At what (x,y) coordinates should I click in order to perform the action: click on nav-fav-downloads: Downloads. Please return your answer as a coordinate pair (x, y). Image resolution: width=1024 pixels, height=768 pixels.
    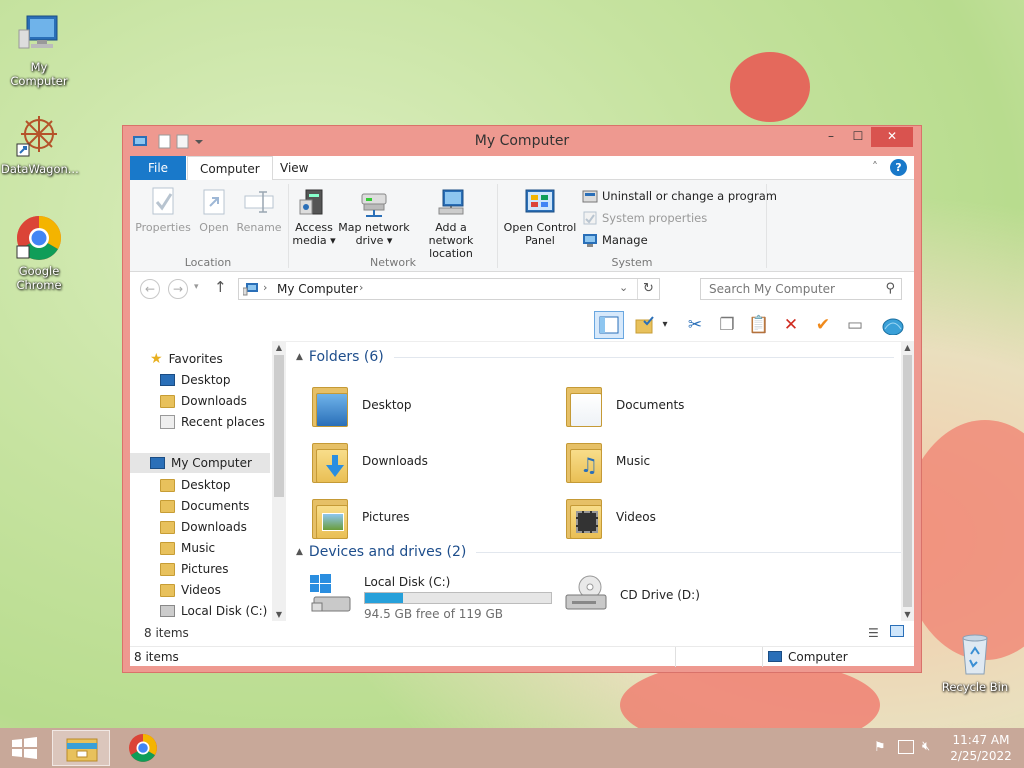
    Looking at the image, I should click on (203, 401).